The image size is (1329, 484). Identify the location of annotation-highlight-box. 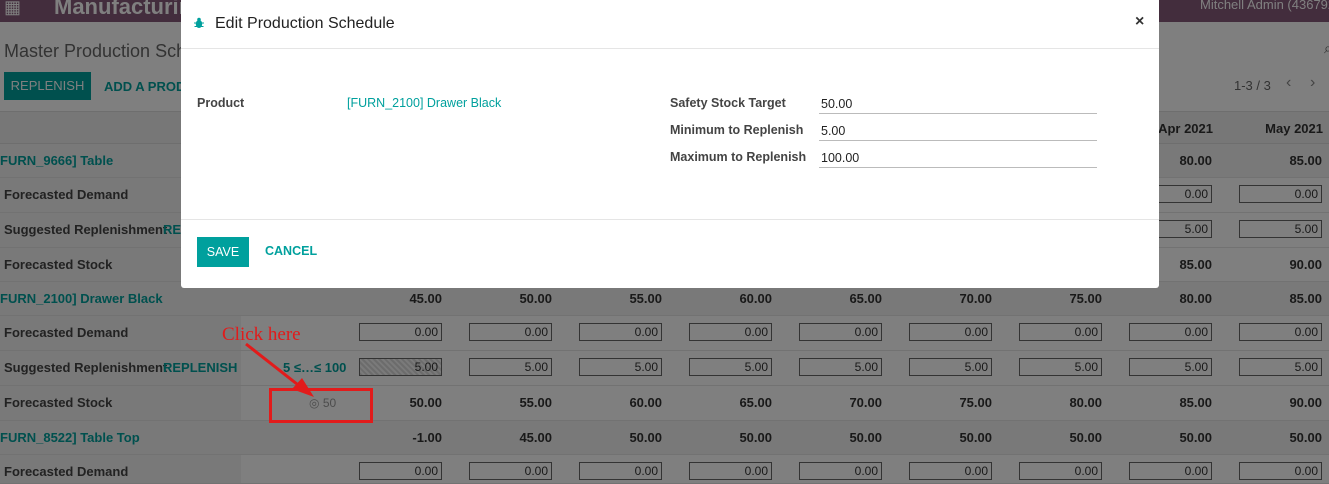
(321, 405).